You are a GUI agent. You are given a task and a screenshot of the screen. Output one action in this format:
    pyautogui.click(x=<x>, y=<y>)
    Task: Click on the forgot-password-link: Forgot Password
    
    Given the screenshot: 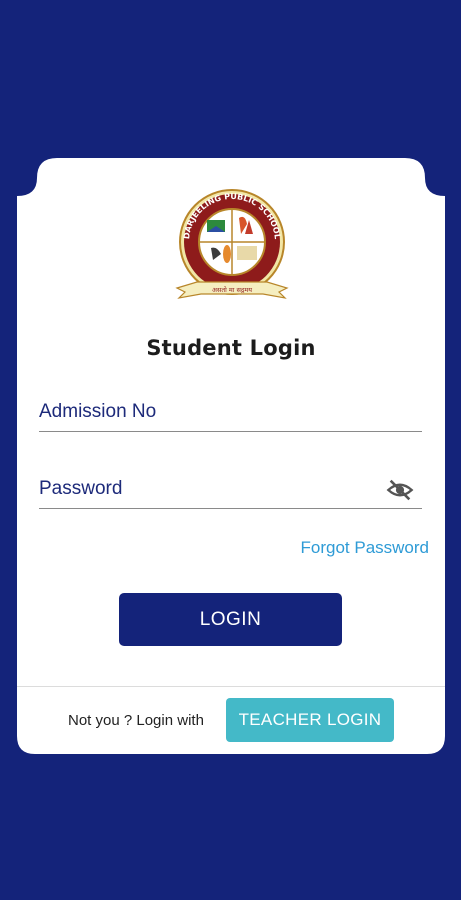 What is the action you would take?
    pyautogui.click(x=365, y=548)
    